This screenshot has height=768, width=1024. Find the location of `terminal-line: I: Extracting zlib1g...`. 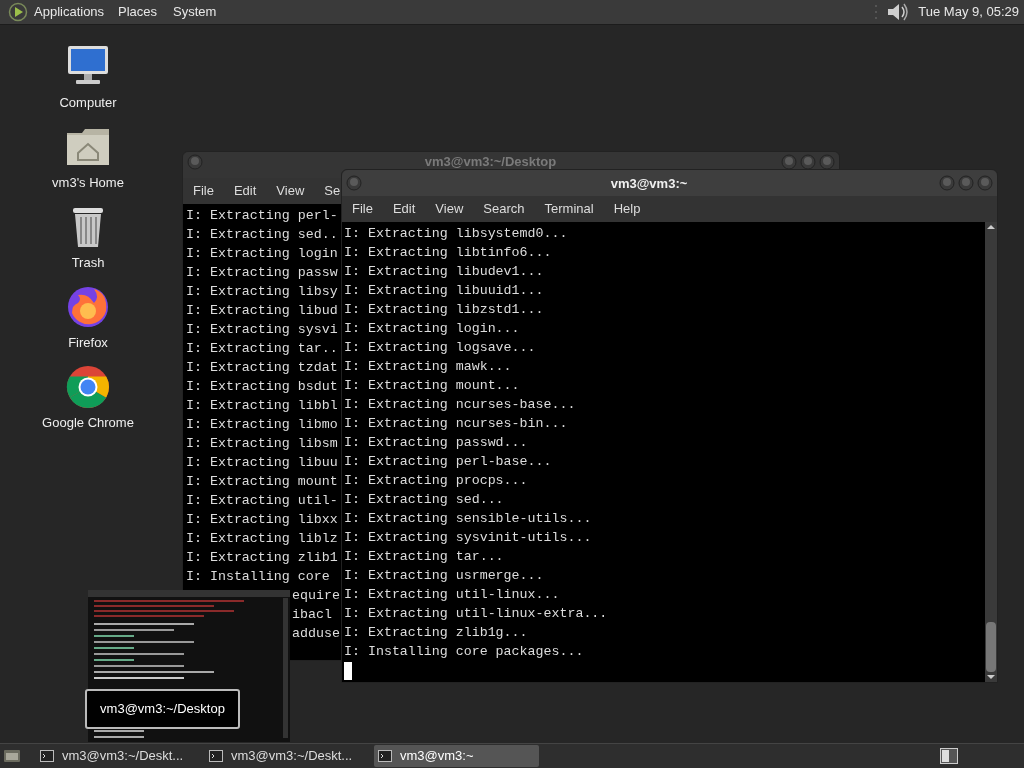

terminal-line: I: Extracting zlib1g... is located at coordinates (436, 633).